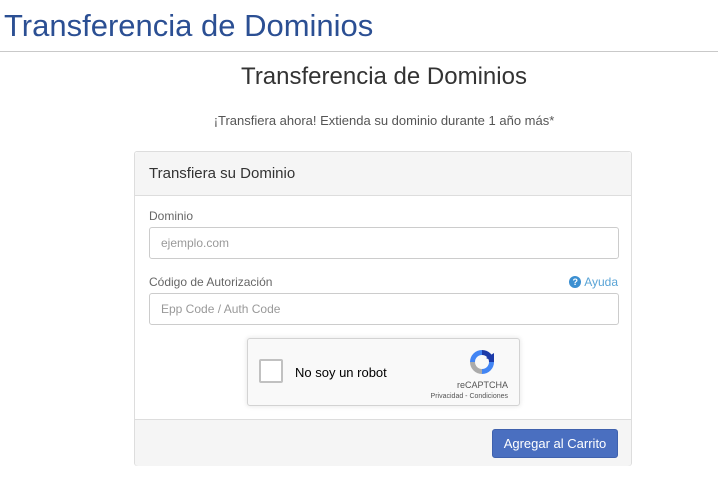  What do you see at coordinates (383, 442) in the screenshot?
I see `panel-footer: Agregar al Carrito` at bounding box center [383, 442].